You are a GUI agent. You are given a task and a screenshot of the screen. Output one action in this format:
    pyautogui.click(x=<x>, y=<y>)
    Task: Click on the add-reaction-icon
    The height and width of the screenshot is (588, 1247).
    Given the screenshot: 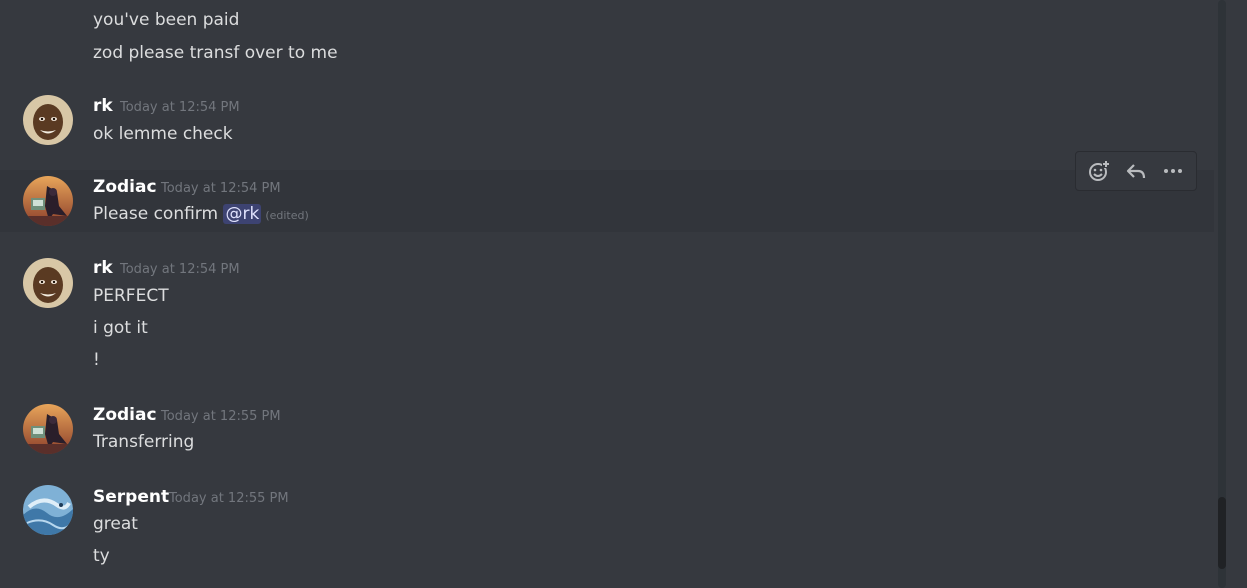 What is the action you would take?
    pyautogui.click(x=1099, y=171)
    